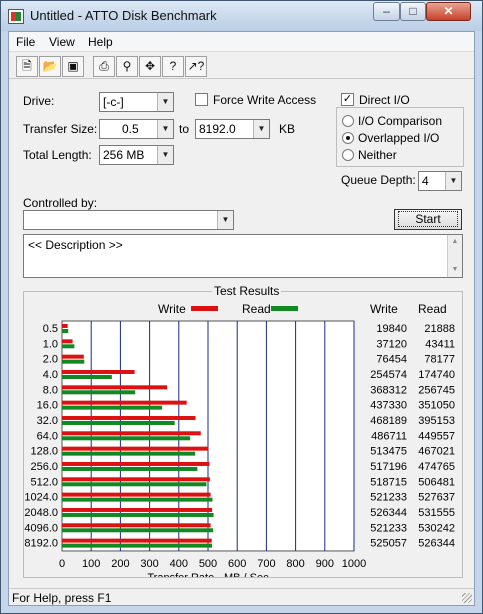 This screenshot has height=614, width=483. Describe the element at coordinates (388, 482) in the screenshot. I see `write-value-label: 518715` at that location.